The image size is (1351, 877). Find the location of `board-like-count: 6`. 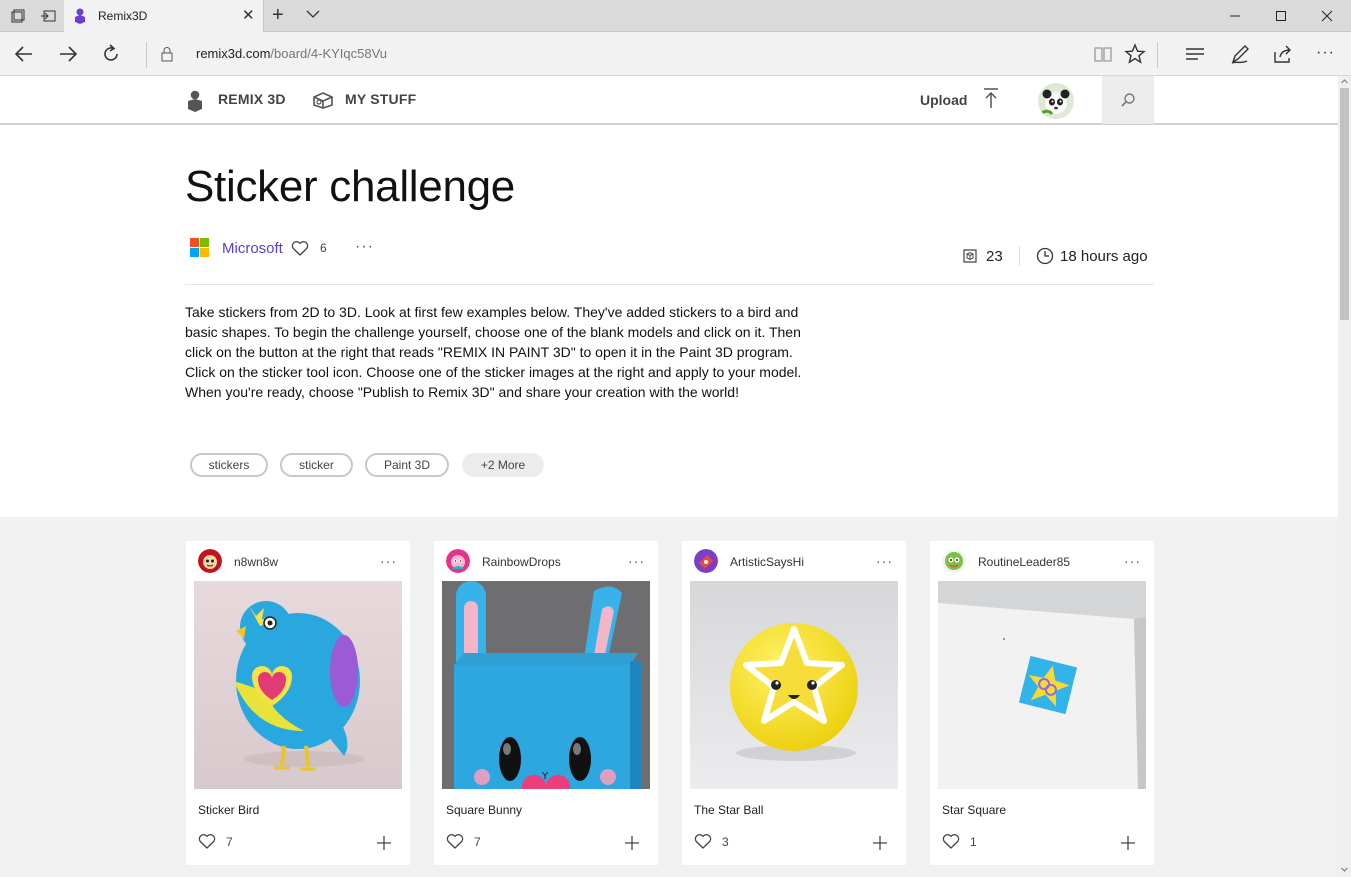

board-like-count: 6 is located at coordinates (323, 248).